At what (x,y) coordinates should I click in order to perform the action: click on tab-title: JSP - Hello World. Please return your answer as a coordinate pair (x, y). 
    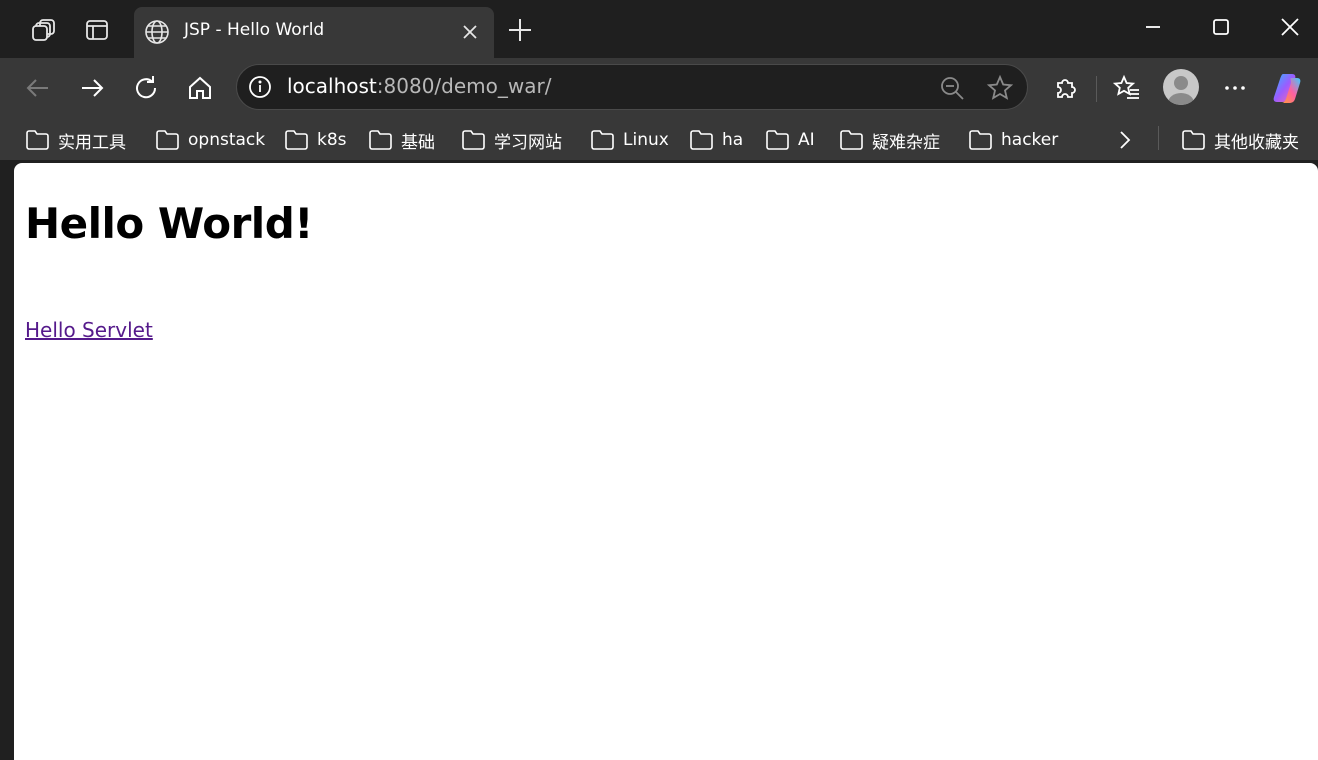
    Looking at the image, I should click on (254, 30).